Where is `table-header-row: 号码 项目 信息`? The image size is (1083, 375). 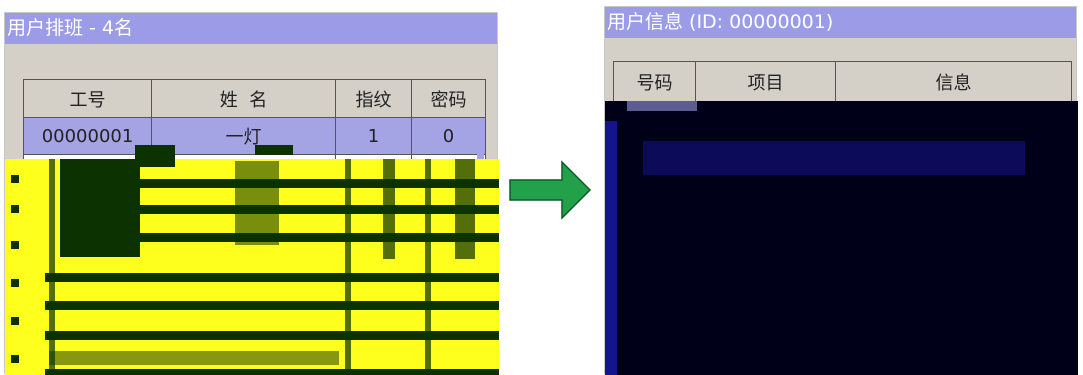
table-header-row: 号码 项目 信息 is located at coordinates (842, 82).